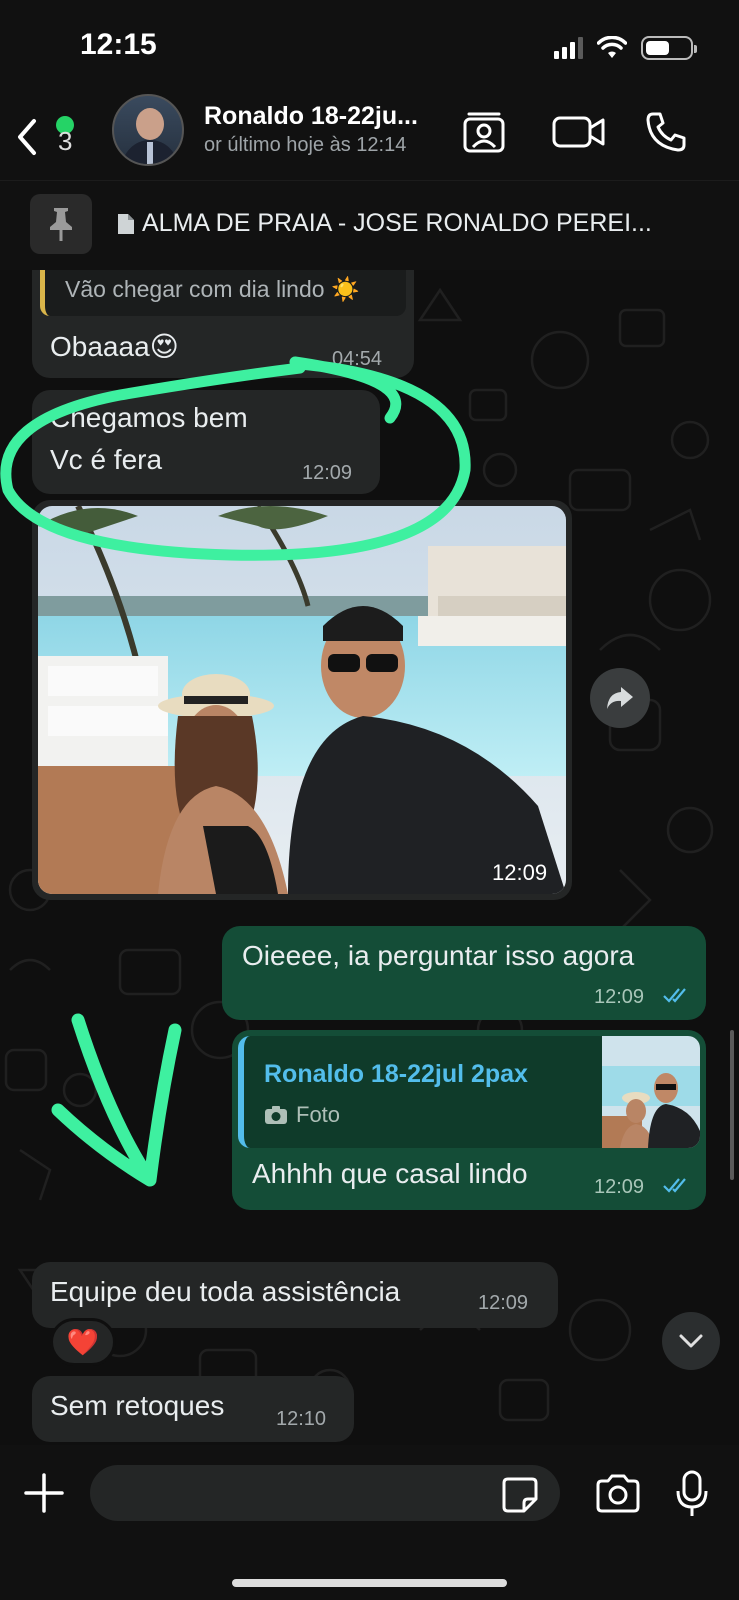 This screenshot has height=1600, width=739. I want to click on scroll-down-icon, so click(691, 1341).